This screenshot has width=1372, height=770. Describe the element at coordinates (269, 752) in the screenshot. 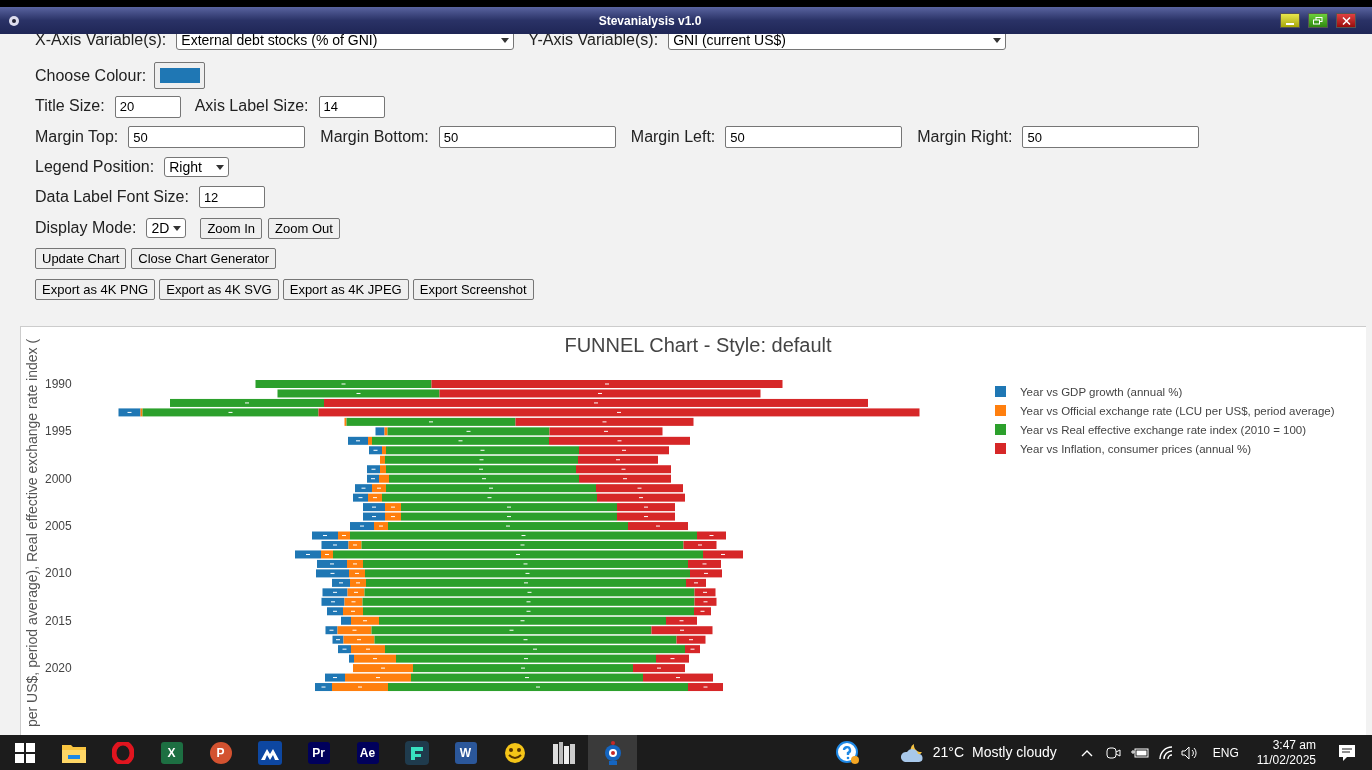

I see `mountain-icon` at that location.